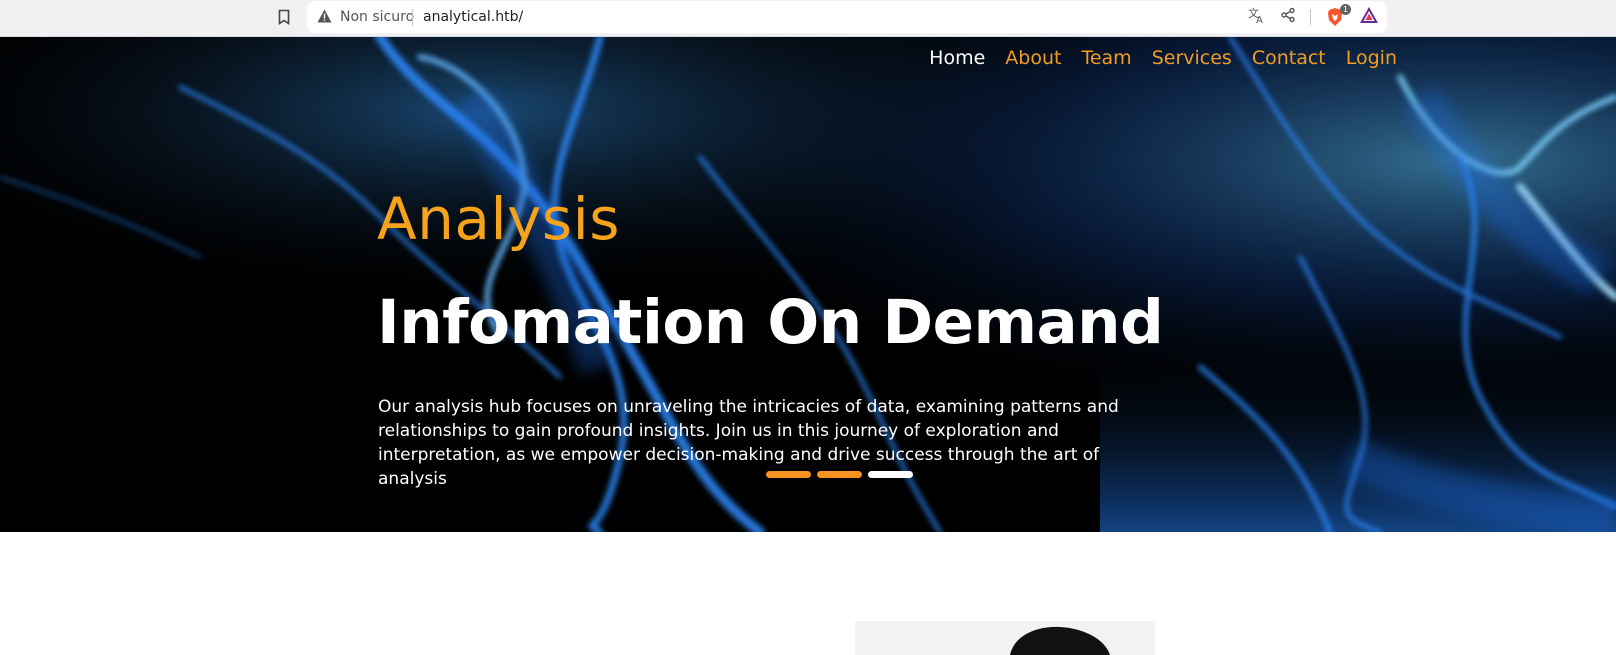 The width and height of the screenshot is (1616, 655). I want to click on hero-title: Infomation On Demand, so click(770, 322).